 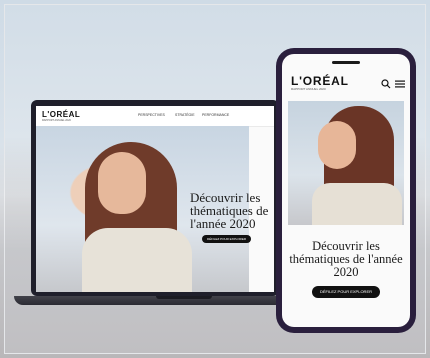 I want to click on nav-item-perspectives: PERSPECTIVES, so click(x=151, y=115).